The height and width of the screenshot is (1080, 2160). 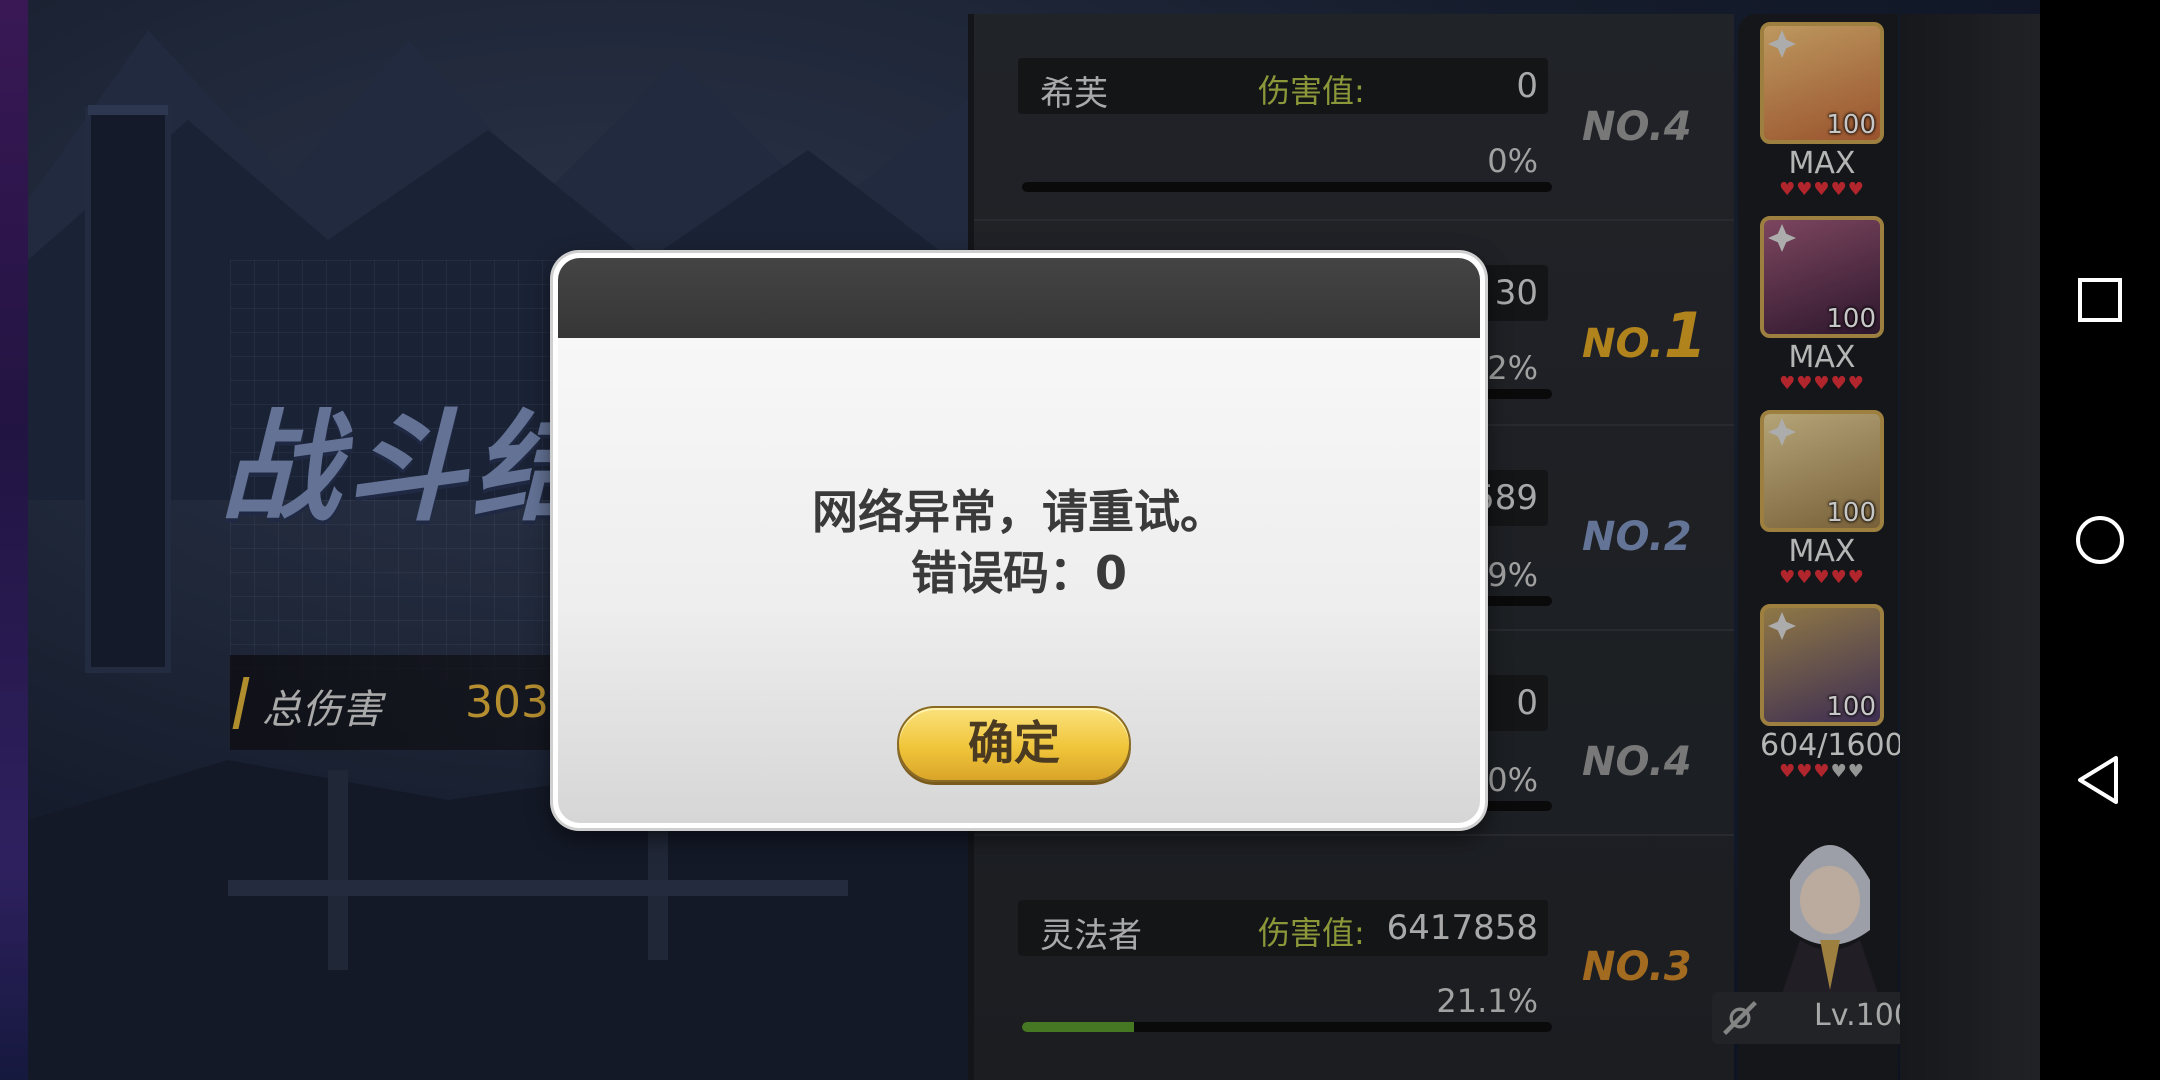 What do you see at coordinates (1018, 573) in the screenshot?
I see `error-code: 错误码：0` at bounding box center [1018, 573].